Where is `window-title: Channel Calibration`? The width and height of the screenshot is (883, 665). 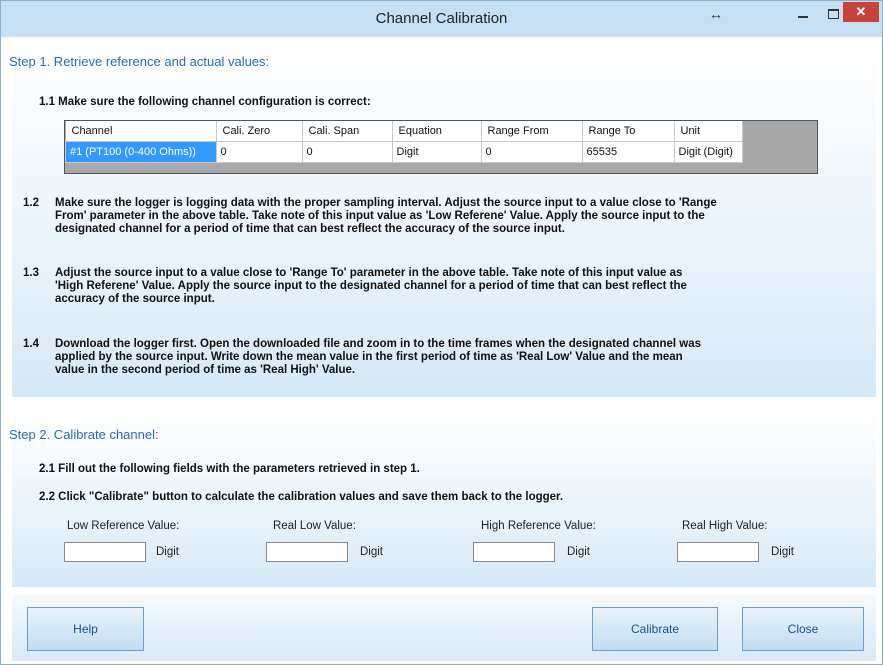
window-title: Channel Calibration is located at coordinates (441, 18).